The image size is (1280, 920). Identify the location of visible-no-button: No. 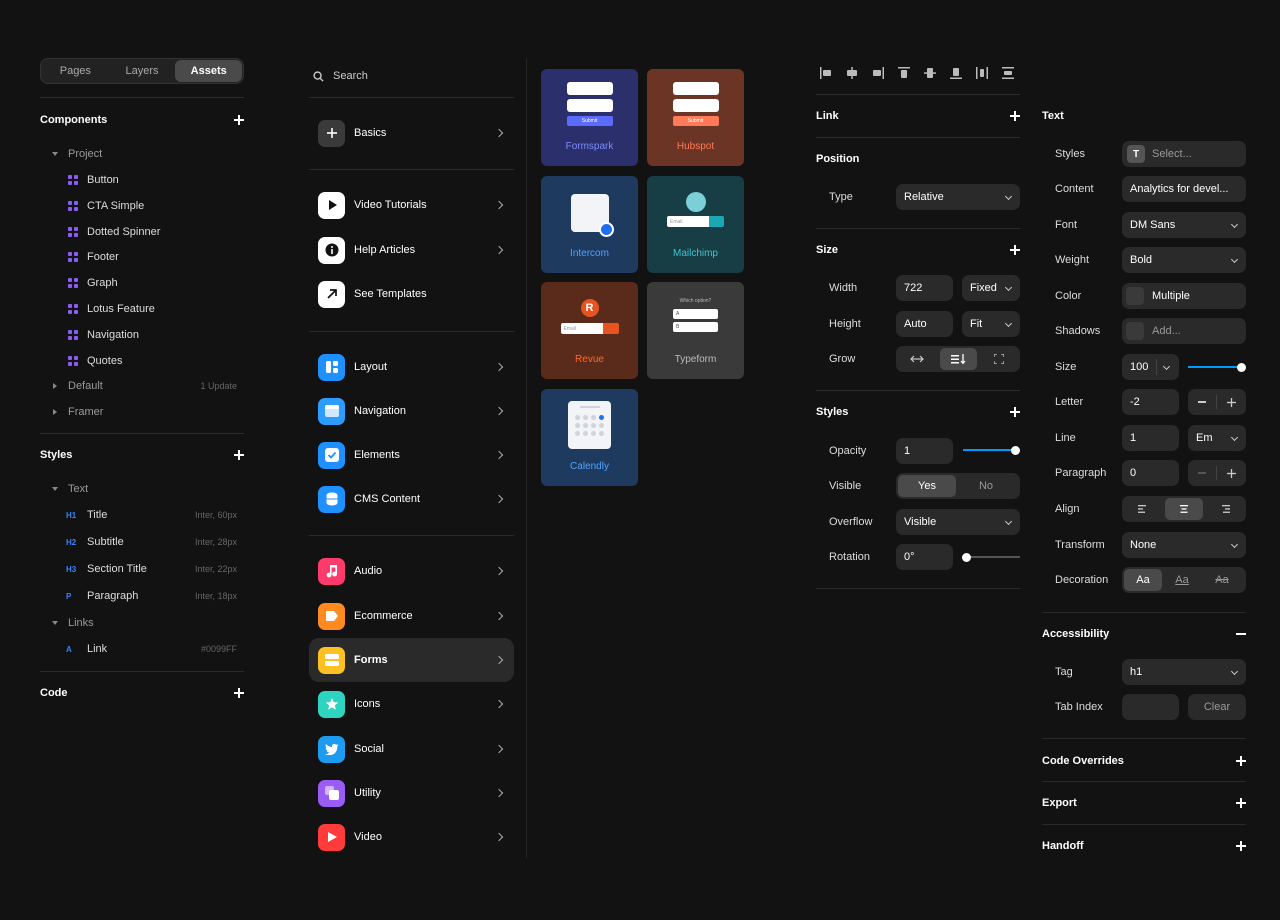
(986, 486).